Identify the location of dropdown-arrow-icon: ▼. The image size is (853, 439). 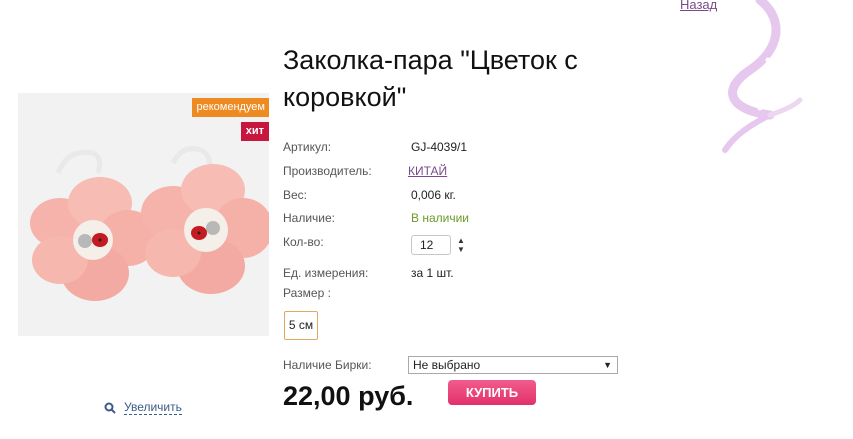
(607, 365).